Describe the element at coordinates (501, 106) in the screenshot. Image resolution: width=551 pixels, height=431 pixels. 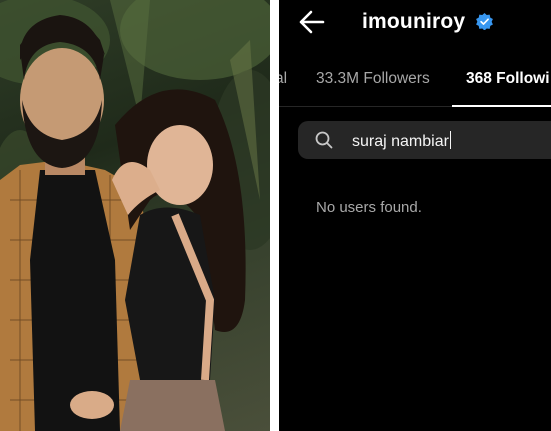
I see `active-tab-indicator` at that location.